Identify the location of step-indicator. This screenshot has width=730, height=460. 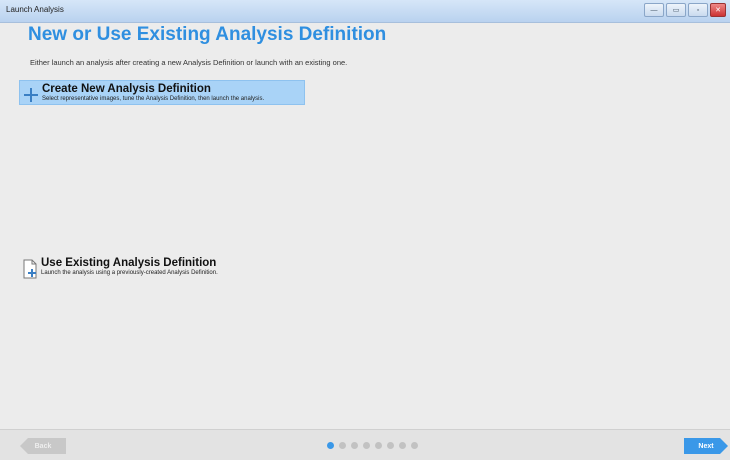
(372, 445).